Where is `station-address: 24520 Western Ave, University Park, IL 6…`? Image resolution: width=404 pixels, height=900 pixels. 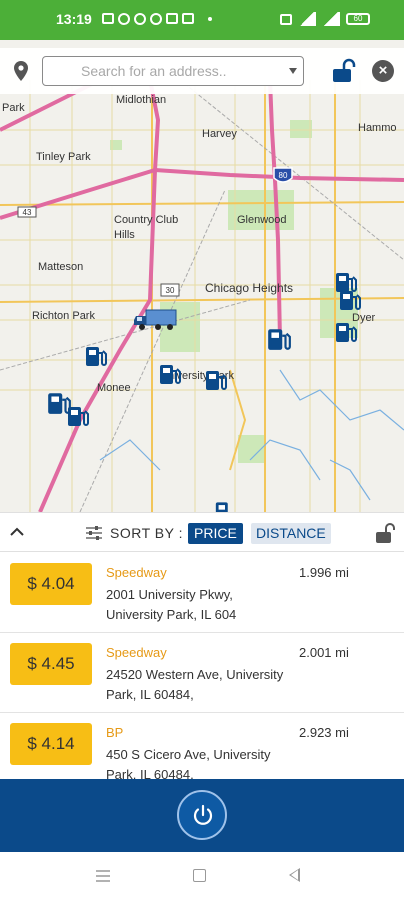 station-address: 24520 Western Ave, University Park, IL 6… is located at coordinates (195, 684).